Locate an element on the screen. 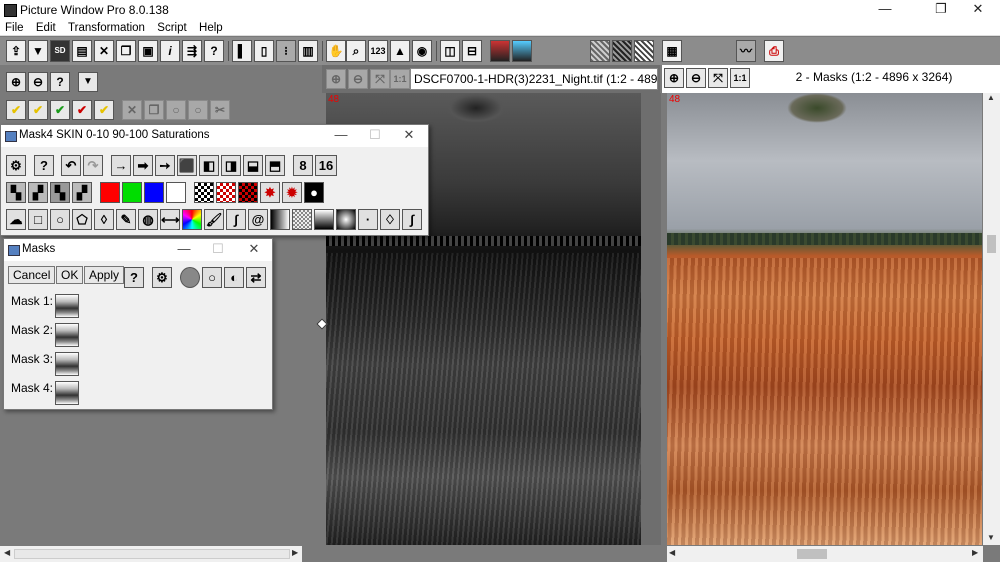 Image resolution: width=1000 pixels, height=562 pixels. scroll-down-icon: ▼ is located at coordinates (991, 537).